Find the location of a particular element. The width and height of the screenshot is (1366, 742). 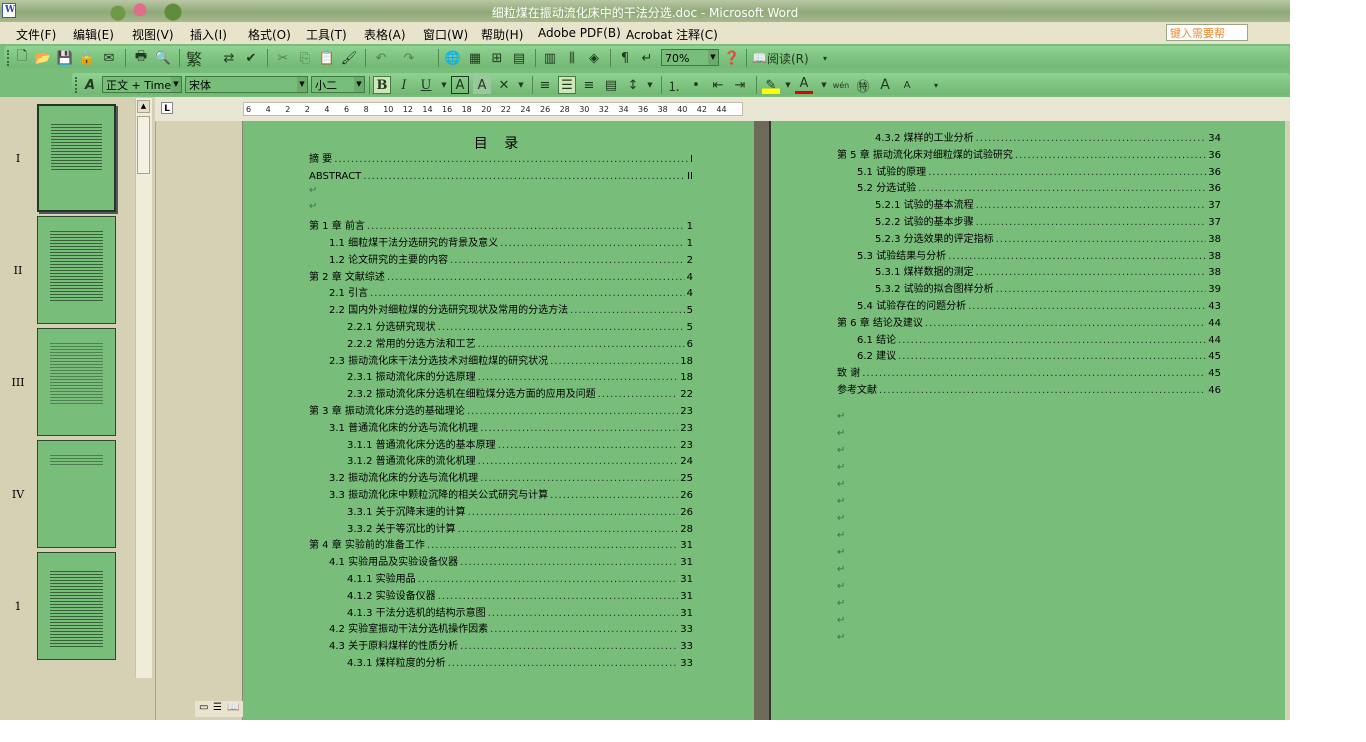

toc-entry: 5.1 试验的原理 36 is located at coordinates (1039, 173).